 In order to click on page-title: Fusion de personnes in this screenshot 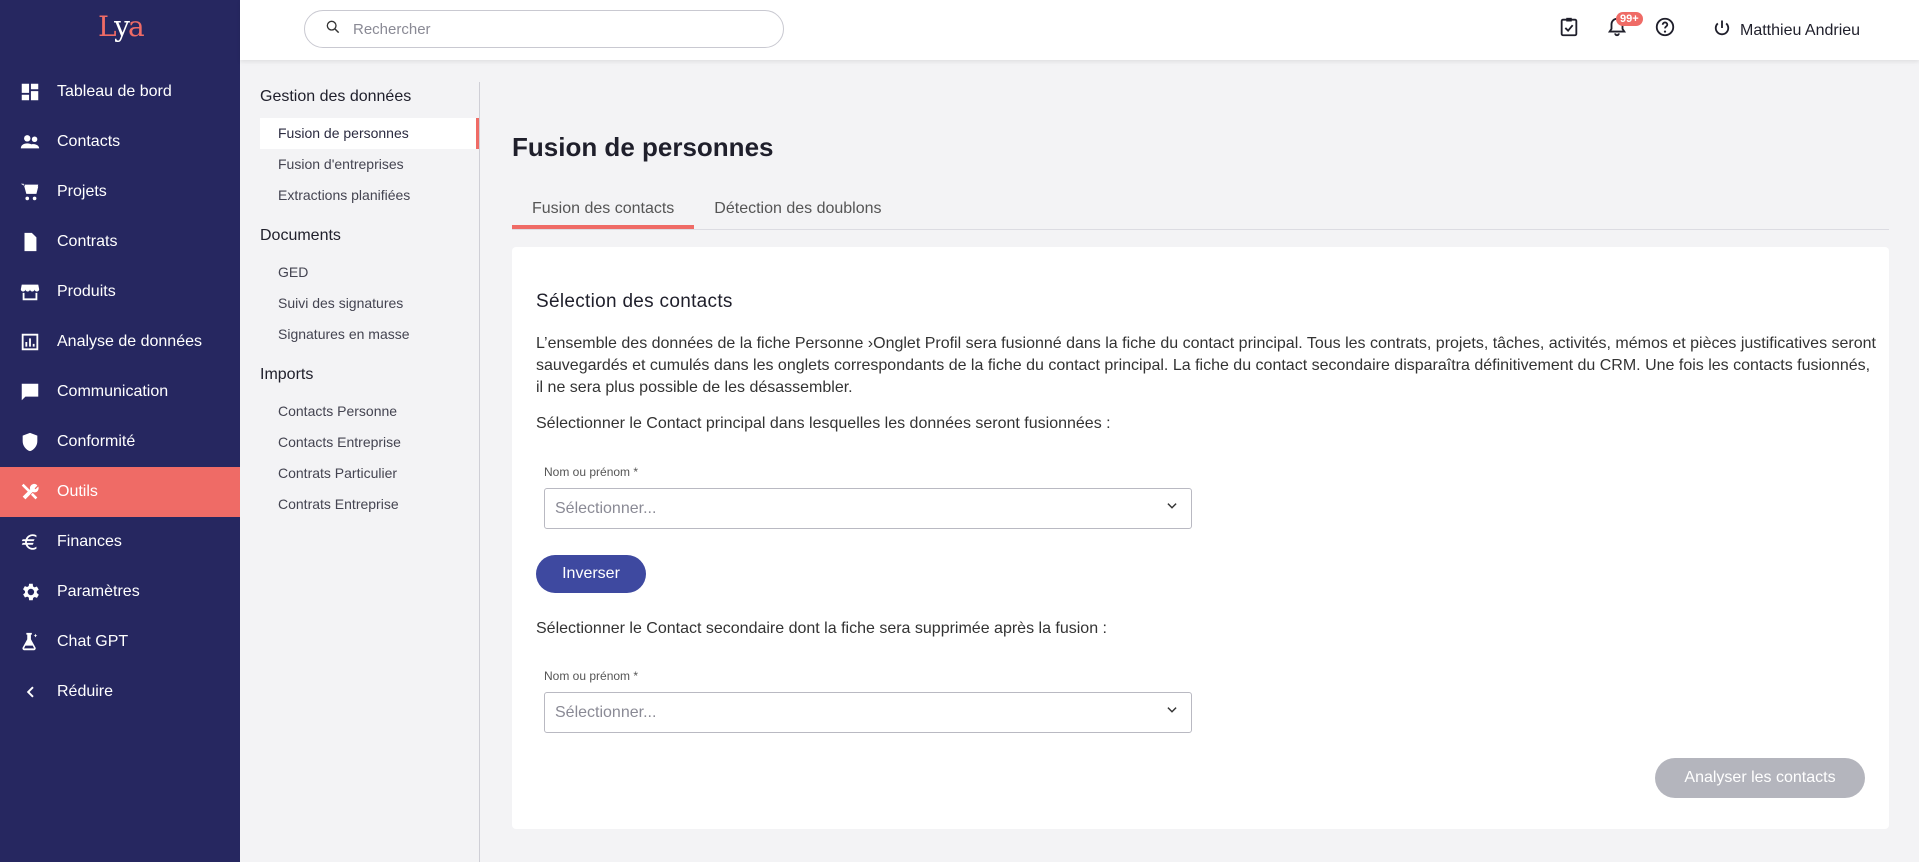, I will do `click(643, 147)`.